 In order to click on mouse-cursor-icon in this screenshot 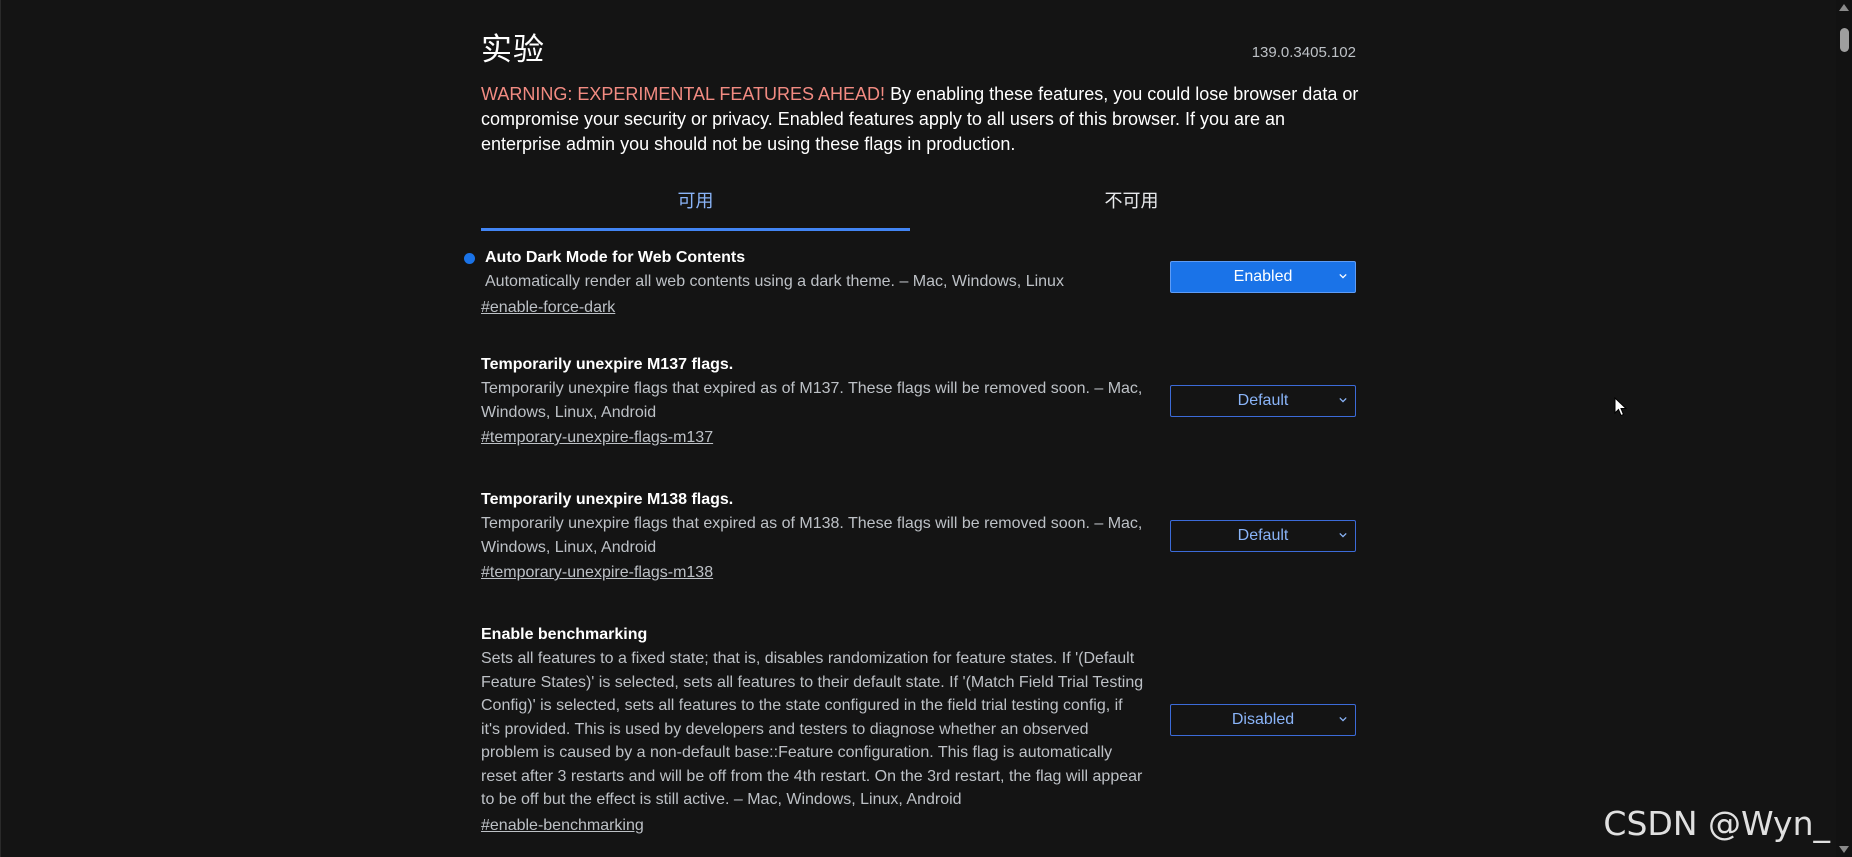, I will do `click(1621, 407)`.